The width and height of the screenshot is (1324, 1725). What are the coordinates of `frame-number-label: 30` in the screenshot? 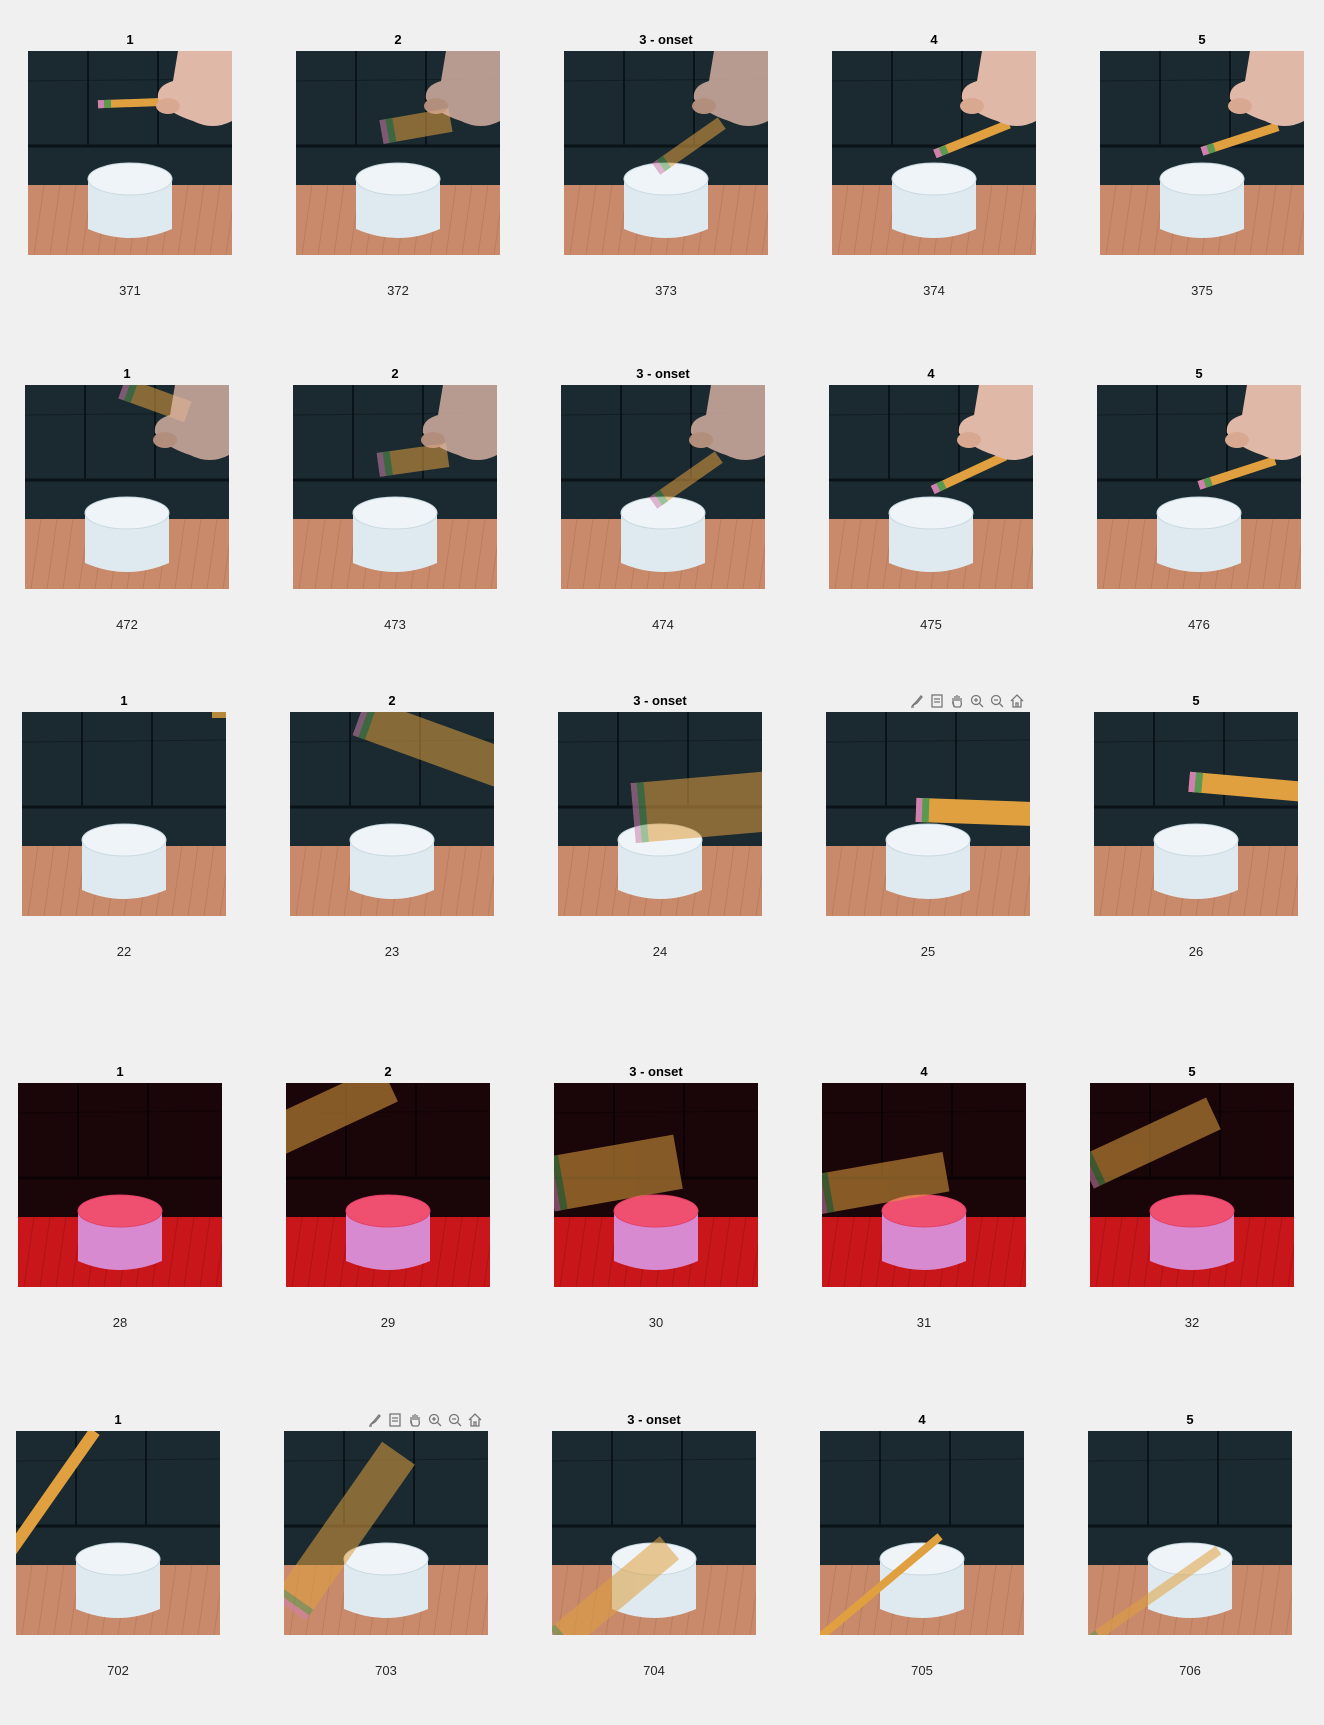 It's located at (656, 1322).